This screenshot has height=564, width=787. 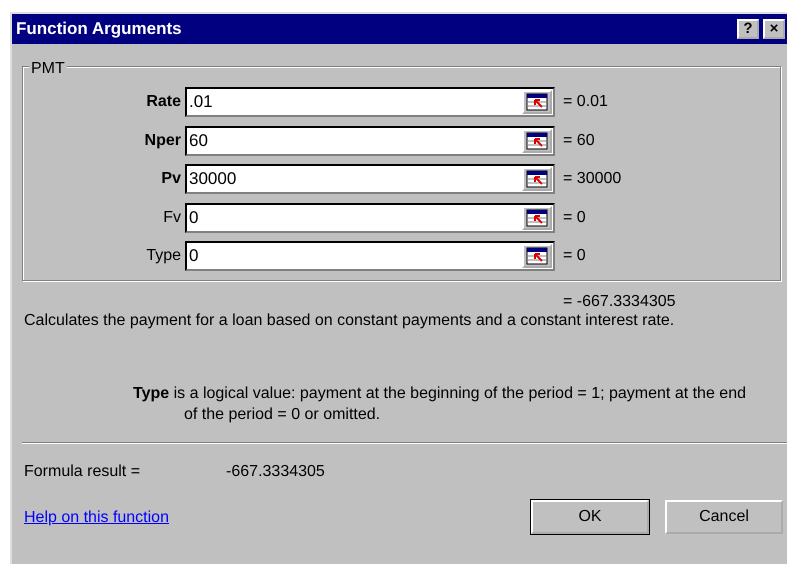 What do you see at coordinates (82, 472) in the screenshot?
I see `formula-result-label: Formula result =` at bounding box center [82, 472].